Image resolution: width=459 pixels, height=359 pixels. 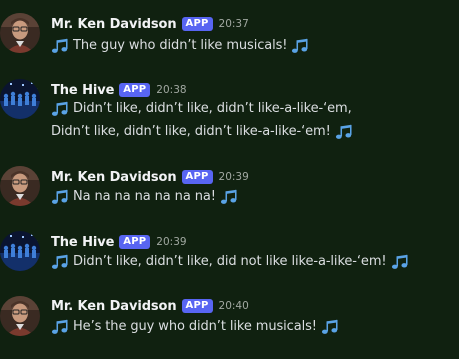 I want to click on message-text: The guy who didn’t like musicals!, so click(x=180, y=46).